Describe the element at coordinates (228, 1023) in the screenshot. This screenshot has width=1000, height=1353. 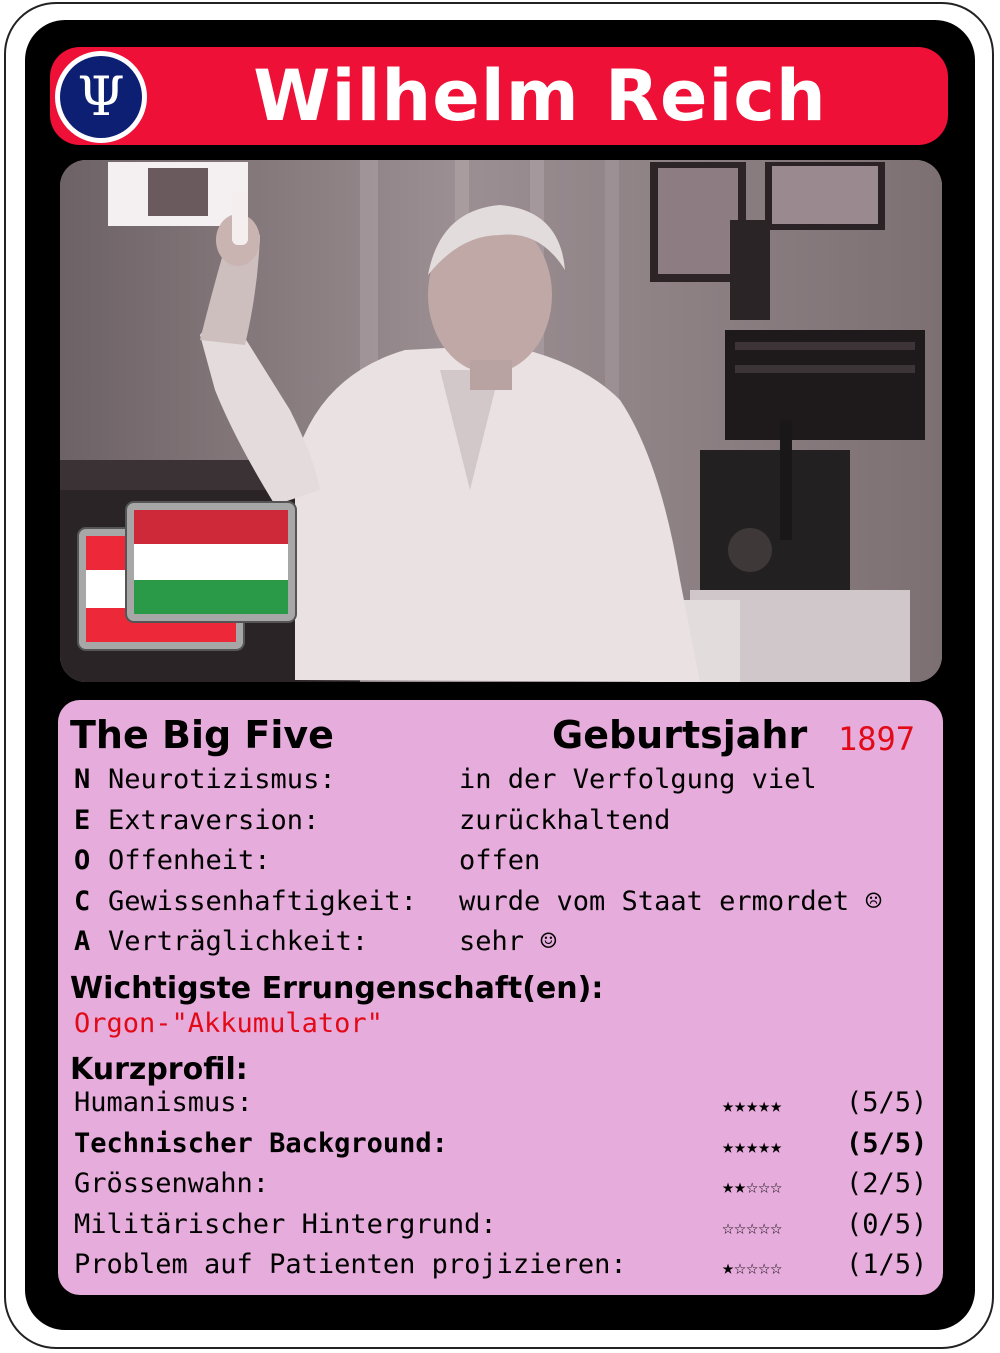
I see `achievement-value: Orgon-"Akkumulator"` at that location.